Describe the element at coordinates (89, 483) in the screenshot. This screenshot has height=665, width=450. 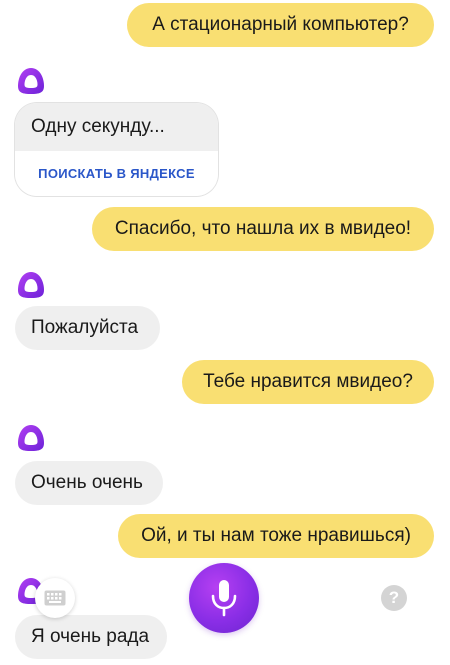
I see `bot-message: Очень очень` at that location.